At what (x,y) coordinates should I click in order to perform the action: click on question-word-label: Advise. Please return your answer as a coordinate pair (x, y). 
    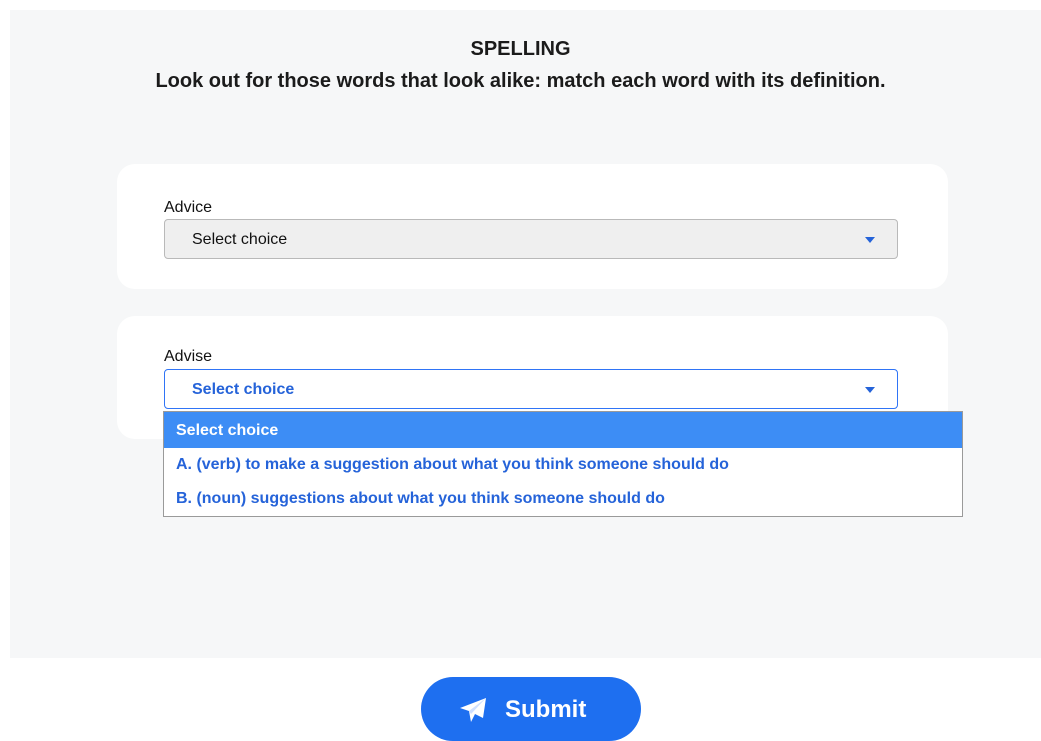
    Looking at the image, I should click on (188, 356).